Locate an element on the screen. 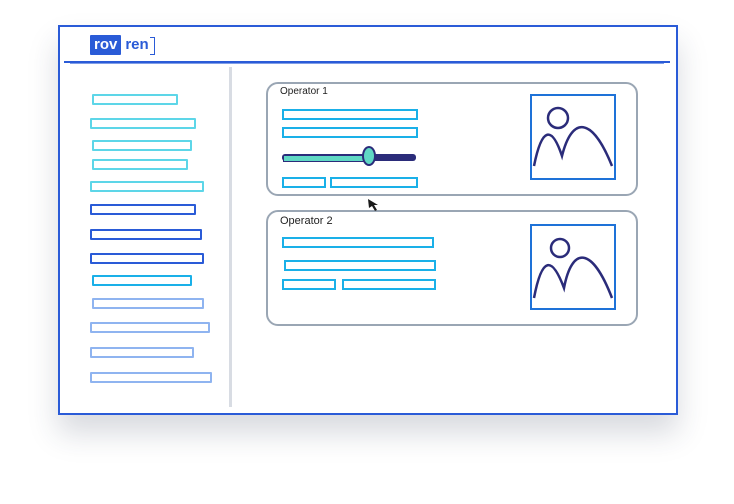 The image size is (734, 504). slider-fill is located at coordinates (326, 158).